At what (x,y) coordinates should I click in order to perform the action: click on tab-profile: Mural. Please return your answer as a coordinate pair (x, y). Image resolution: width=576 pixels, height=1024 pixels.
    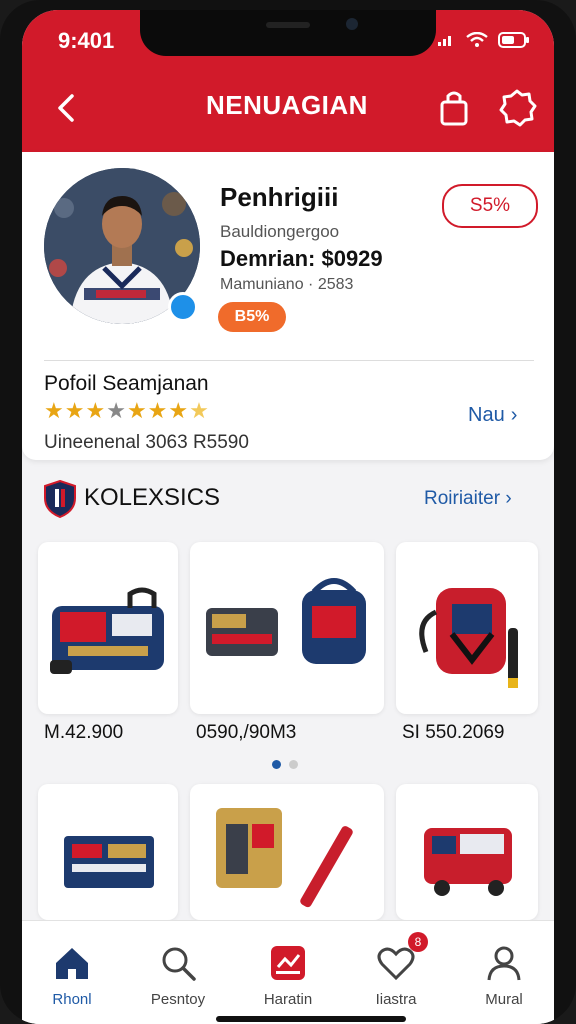
    Looking at the image, I should click on (504, 972).